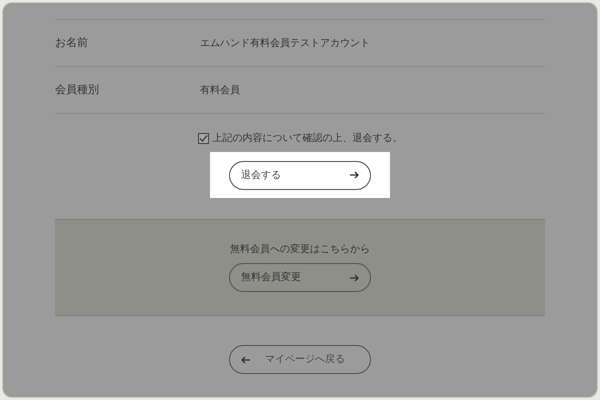 This screenshot has width=600, height=400. I want to click on back-to-mypage-button: マイページへ戻る, so click(300, 359).